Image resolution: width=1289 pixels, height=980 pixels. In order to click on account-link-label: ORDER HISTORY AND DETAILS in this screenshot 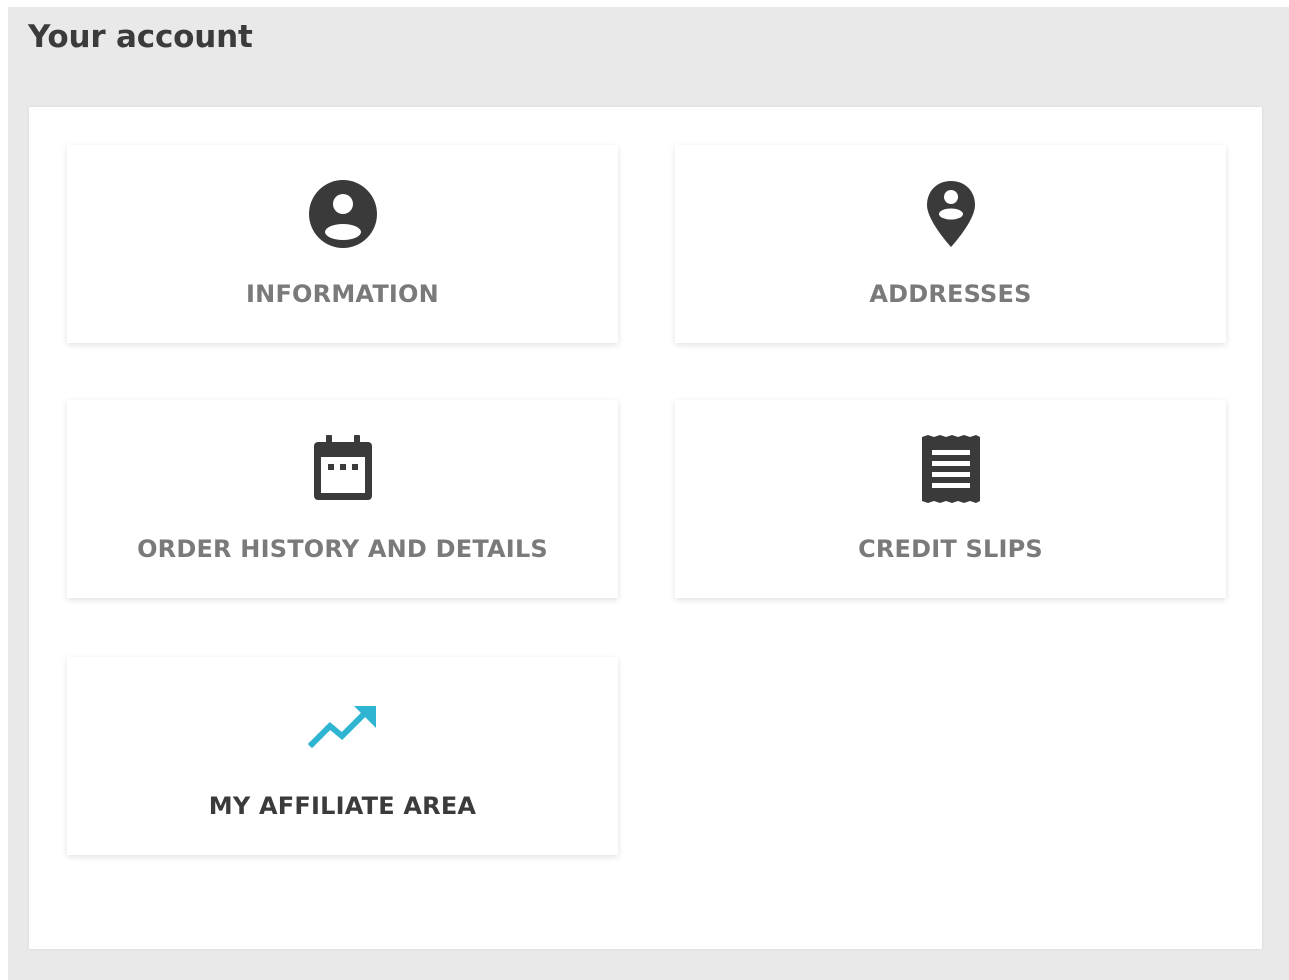, I will do `click(342, 549)`.